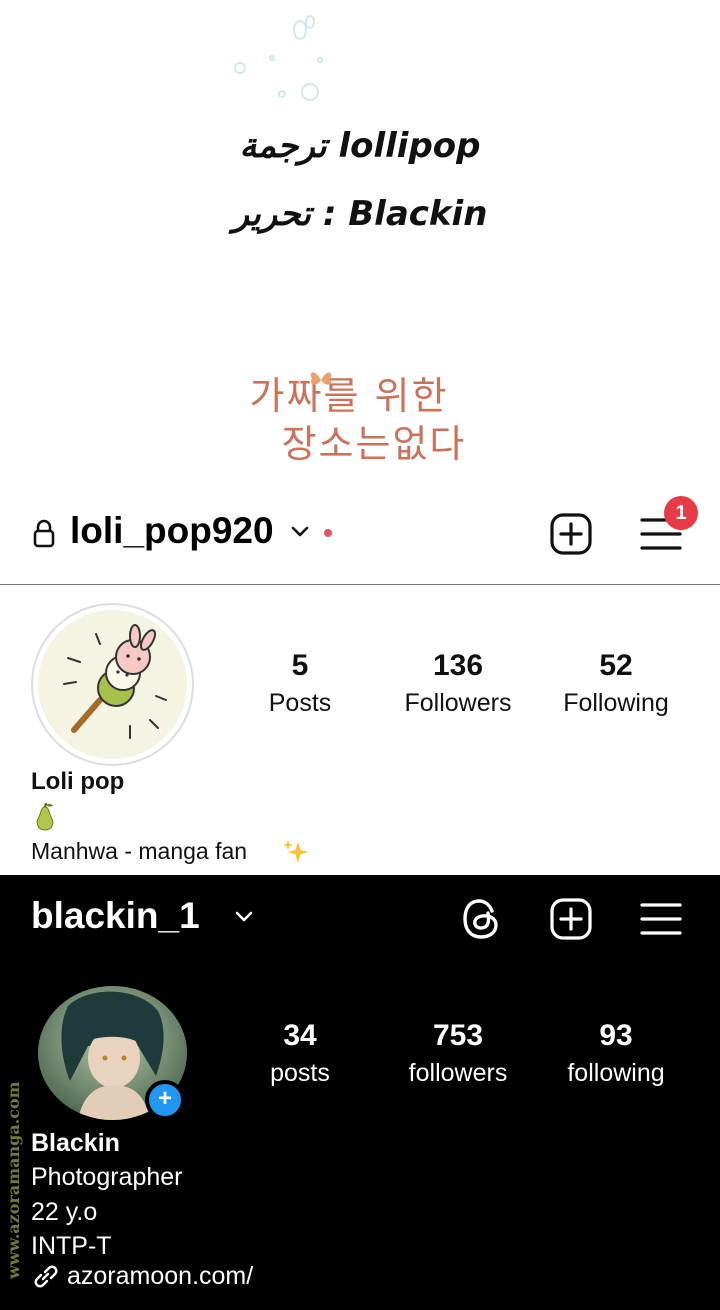 The image size is (720, 1310). Describe the element at coordinates (300, 703) in the screenshot. I see `posts-label: Posts` at that location.